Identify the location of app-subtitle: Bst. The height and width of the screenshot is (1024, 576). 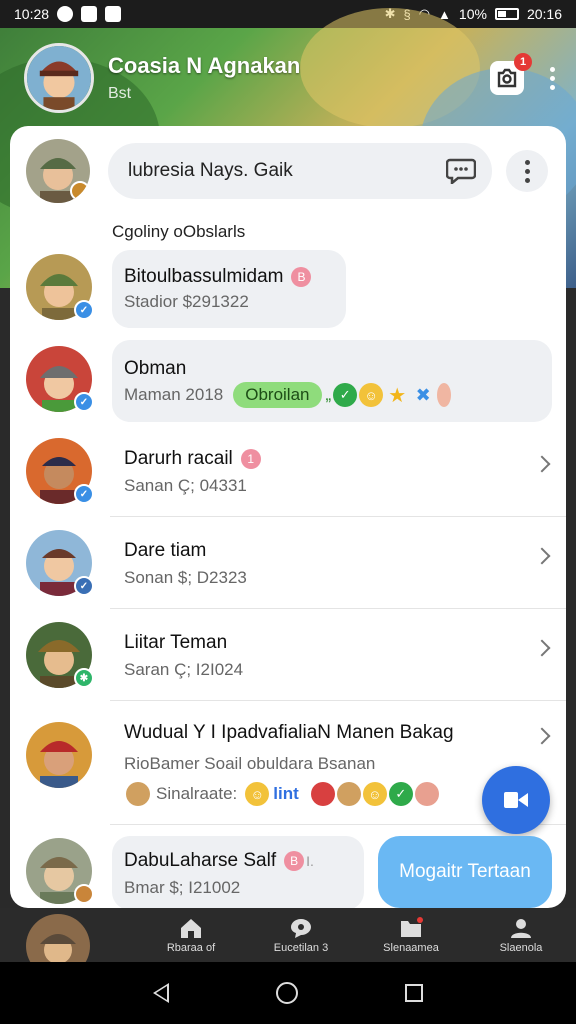
(120, 93).